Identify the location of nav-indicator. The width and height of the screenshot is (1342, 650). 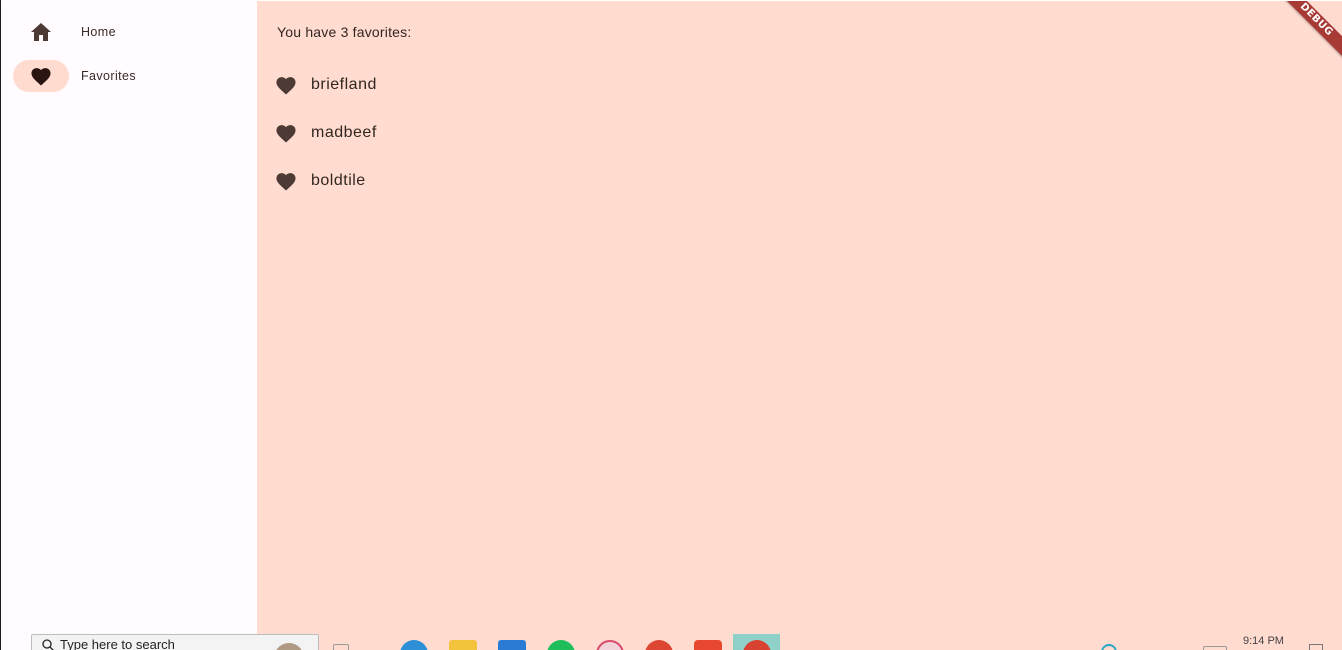
(41, 32).